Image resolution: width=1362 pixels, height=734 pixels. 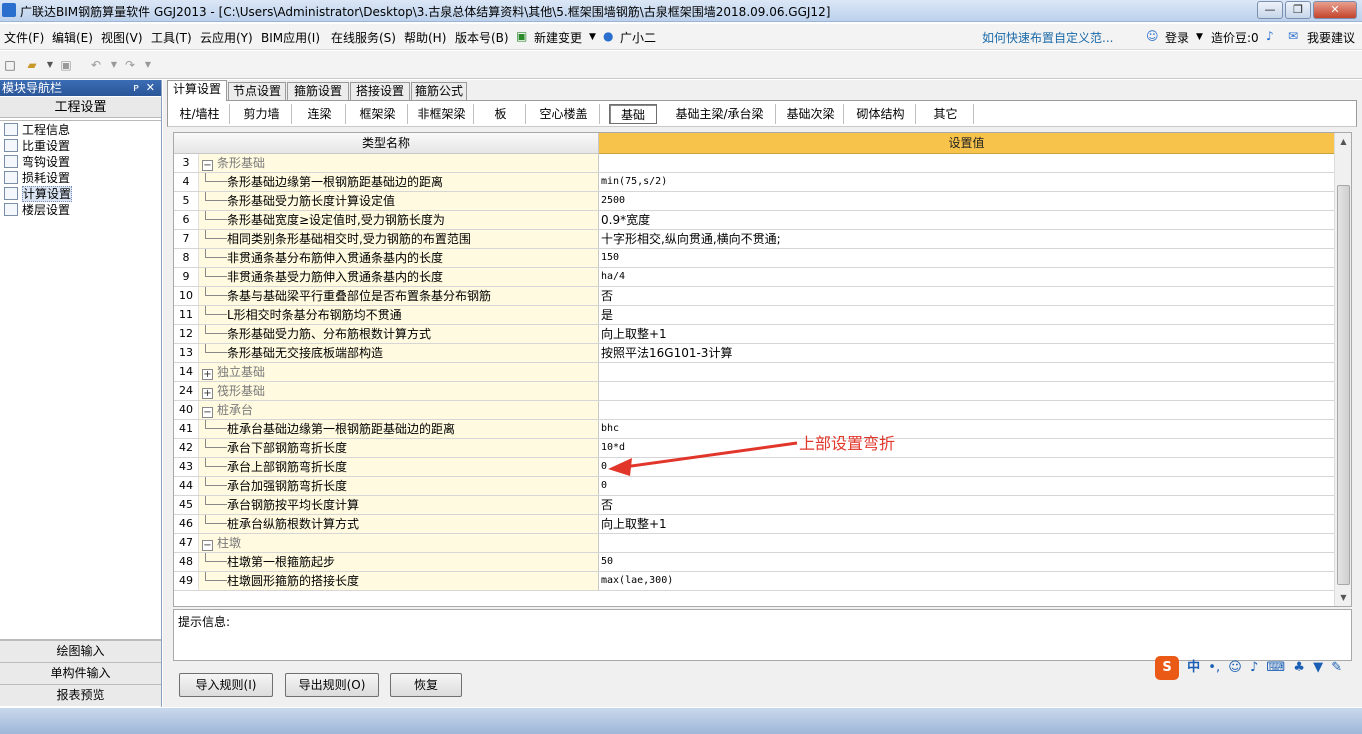 I want to click on table-row: 41 桩承台基础边缘第一根钢筋距基础边的距离 bhc, so click(x=754, y=429).